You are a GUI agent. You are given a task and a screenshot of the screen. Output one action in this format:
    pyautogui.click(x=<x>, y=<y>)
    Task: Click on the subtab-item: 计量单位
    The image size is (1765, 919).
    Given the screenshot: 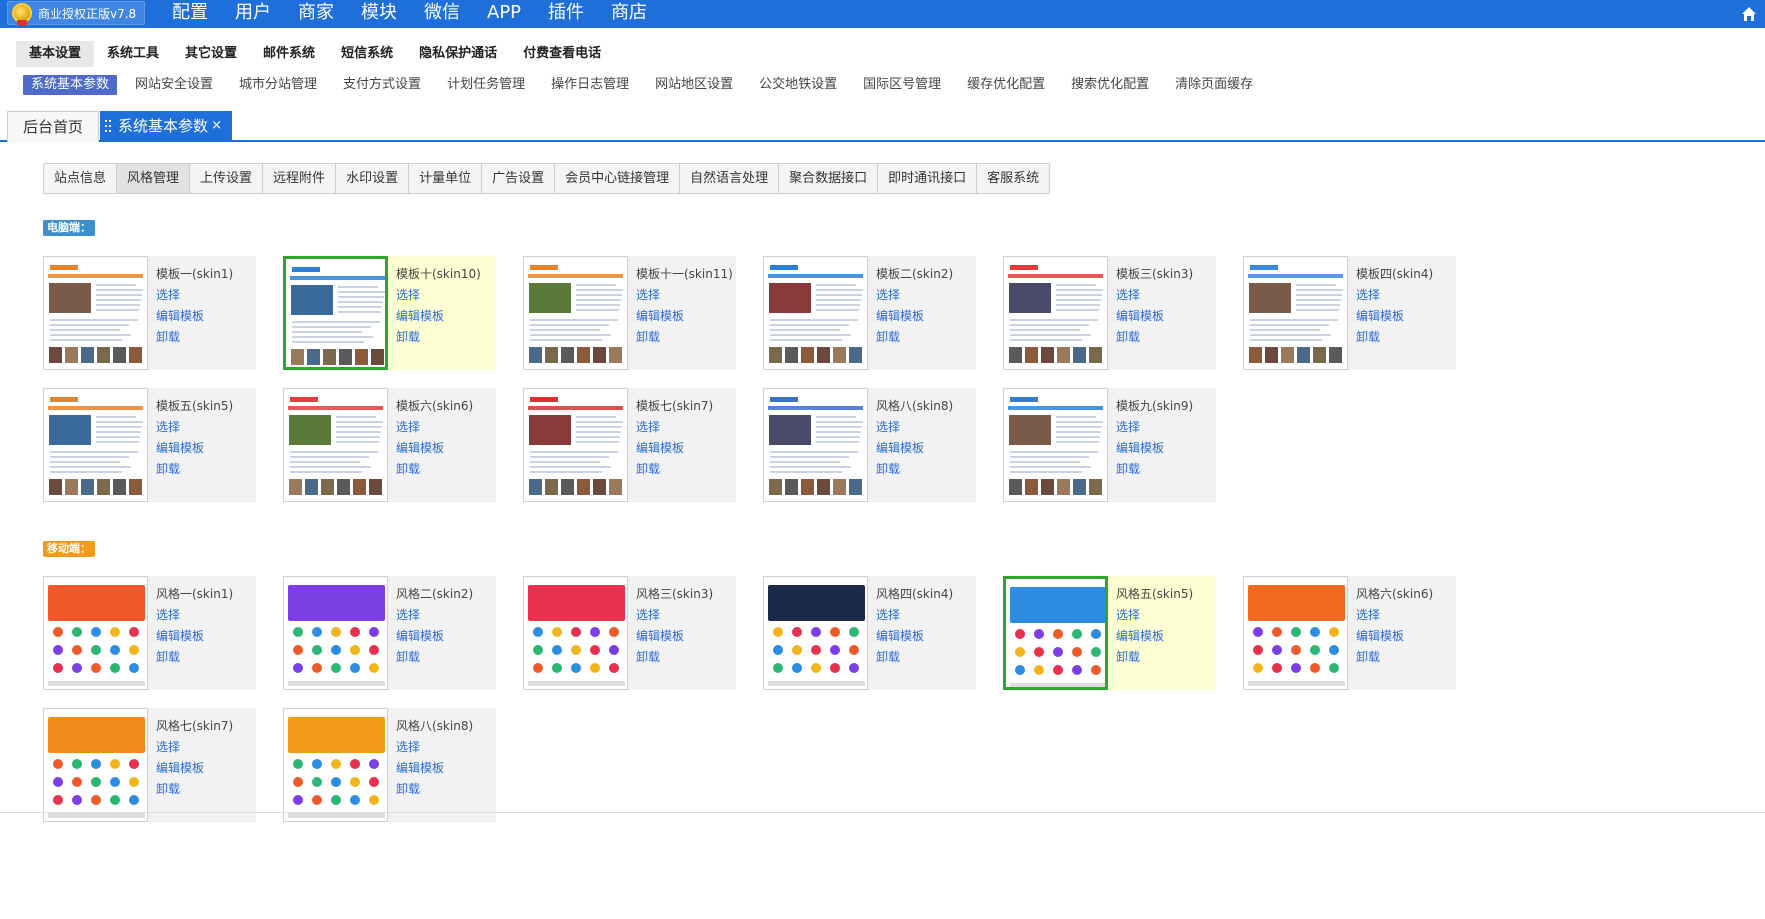 What is the action you would take?
    pyautogui.click(x=446, y=178)
    